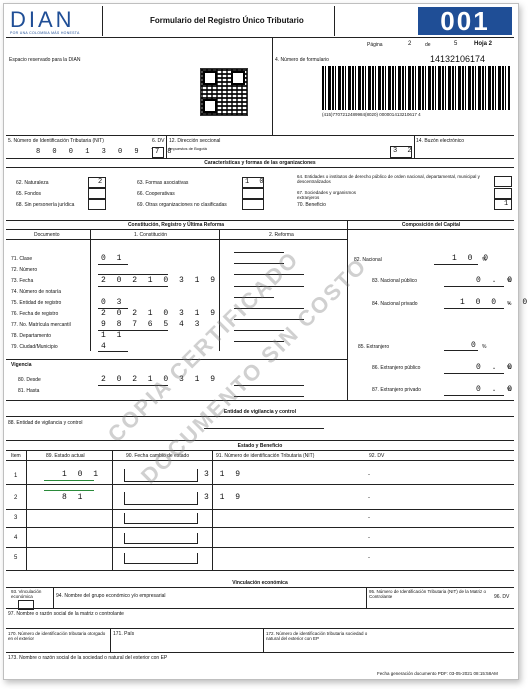 Image resolution: width=529 pixels, height=689 pixels. What do you see at coordinates (16, 498) in the screenshot?
I see `estado-item: 2` at bounding box center [16, 498].